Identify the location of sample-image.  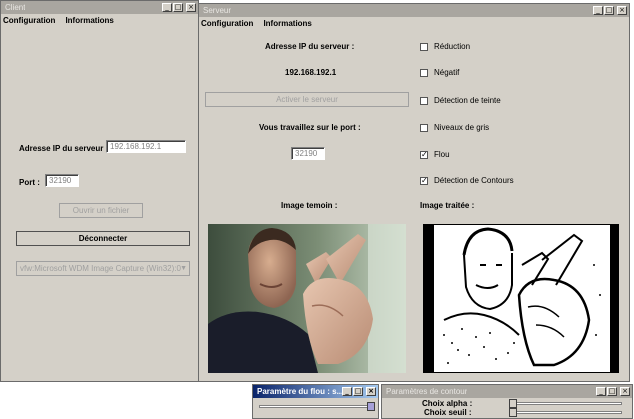
(307, 298).